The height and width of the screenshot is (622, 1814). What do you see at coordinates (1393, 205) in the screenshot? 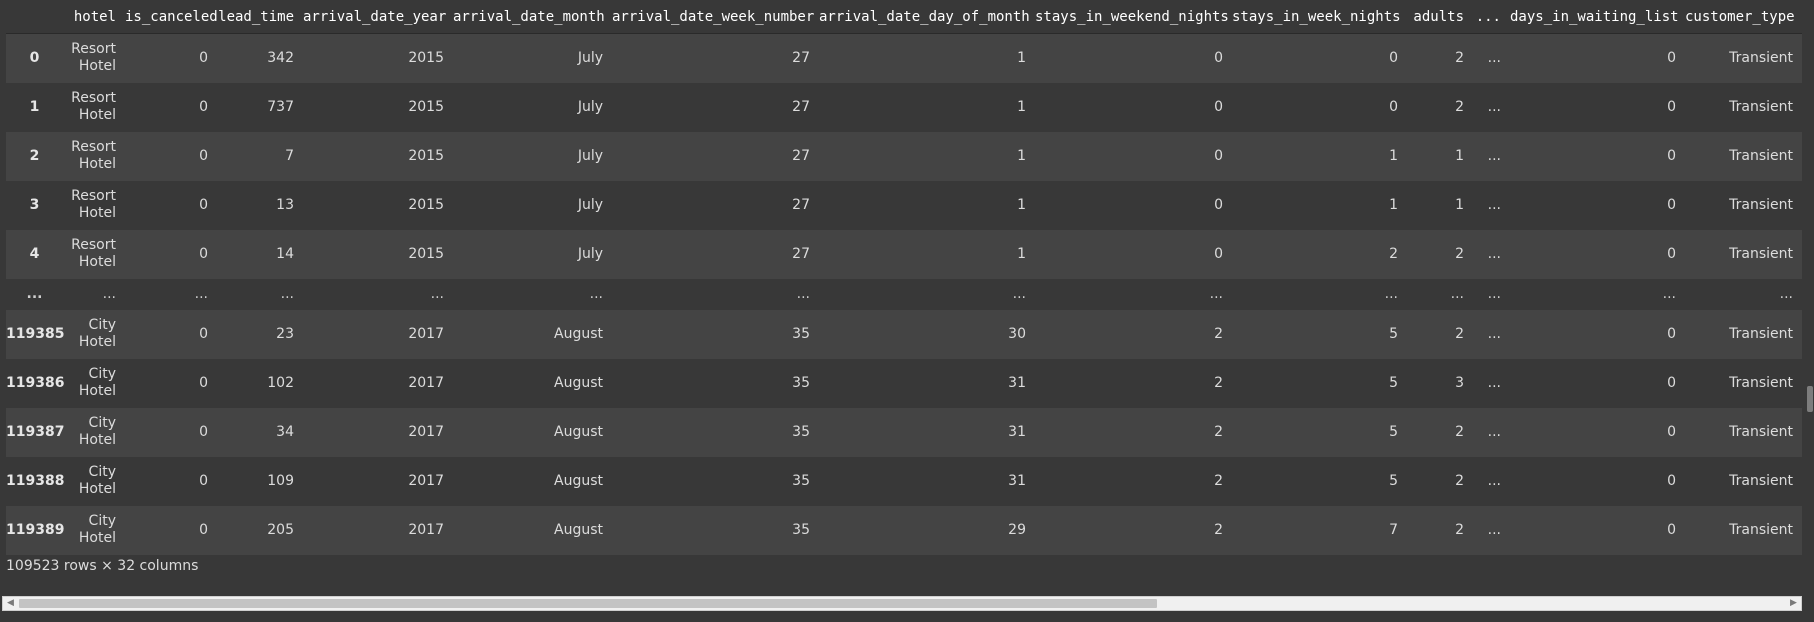
I see `cell-stays-in-week-nights: 1` at bounding box center [1393, 205].